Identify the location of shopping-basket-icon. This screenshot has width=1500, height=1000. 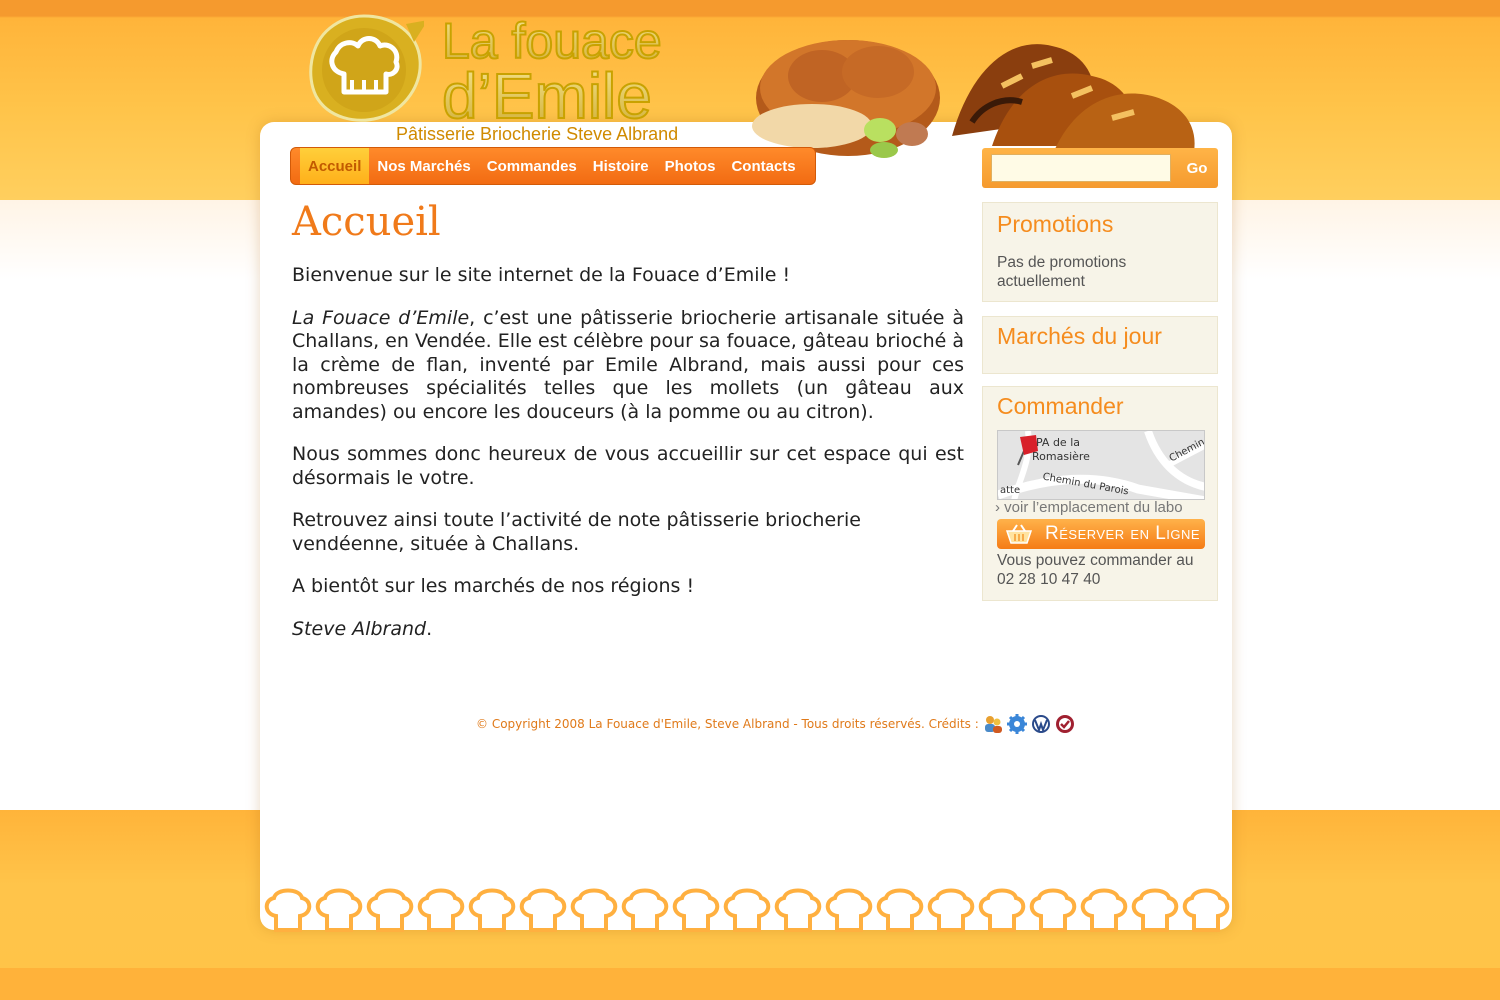
(1019, 534).